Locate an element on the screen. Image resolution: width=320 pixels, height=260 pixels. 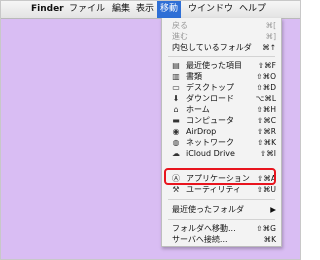
menu-item-computer: ▬ コンピュータ ⇧⌘C is located at coordinates (221, 120).